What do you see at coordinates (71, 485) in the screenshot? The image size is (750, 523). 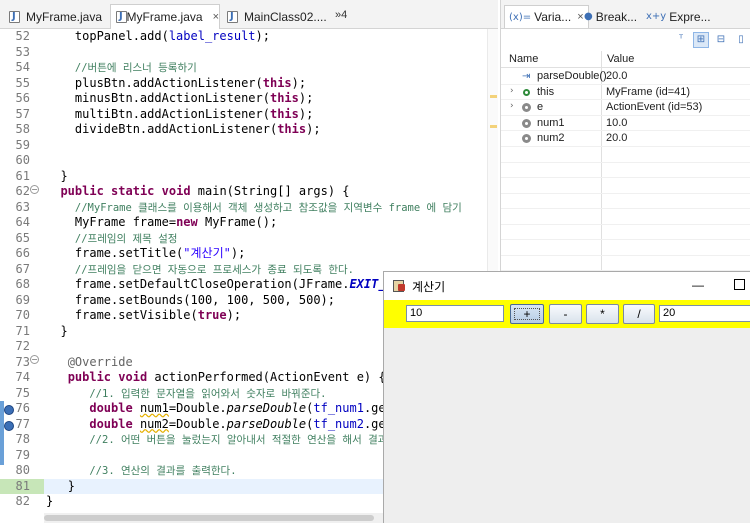 I see `code-line-81: }` at bounding box center [71, 485].